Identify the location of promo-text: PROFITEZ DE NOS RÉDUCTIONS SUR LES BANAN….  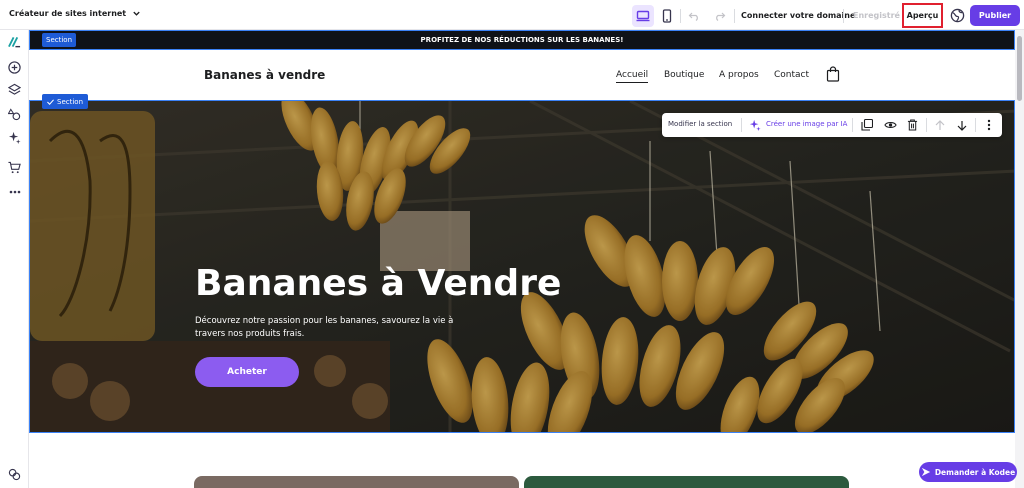
(522, 40).